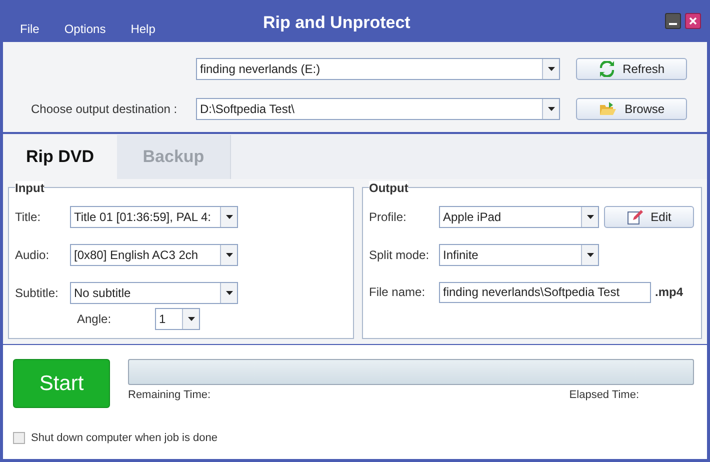 This screenshot has width=710, height=462. What do you see at coordinates (607, 109) in the screenshot?
I see `folder-icon` at bounding box center [607, 109].